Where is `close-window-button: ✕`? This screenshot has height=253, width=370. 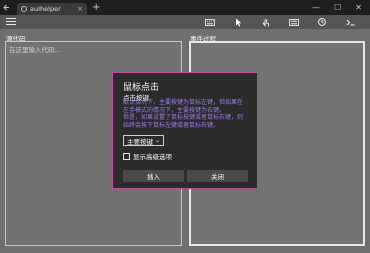
close-window-button: ✕ is located at coordinates (358, 7).